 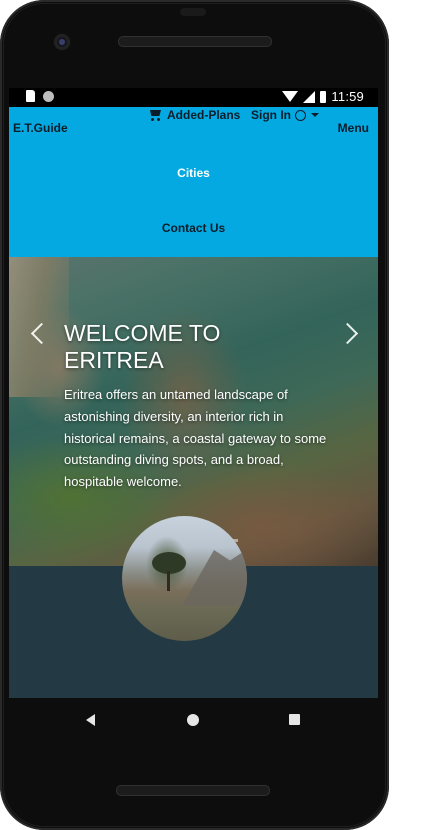 I want to click on caret-down-icon, so click(x=315, y=115).